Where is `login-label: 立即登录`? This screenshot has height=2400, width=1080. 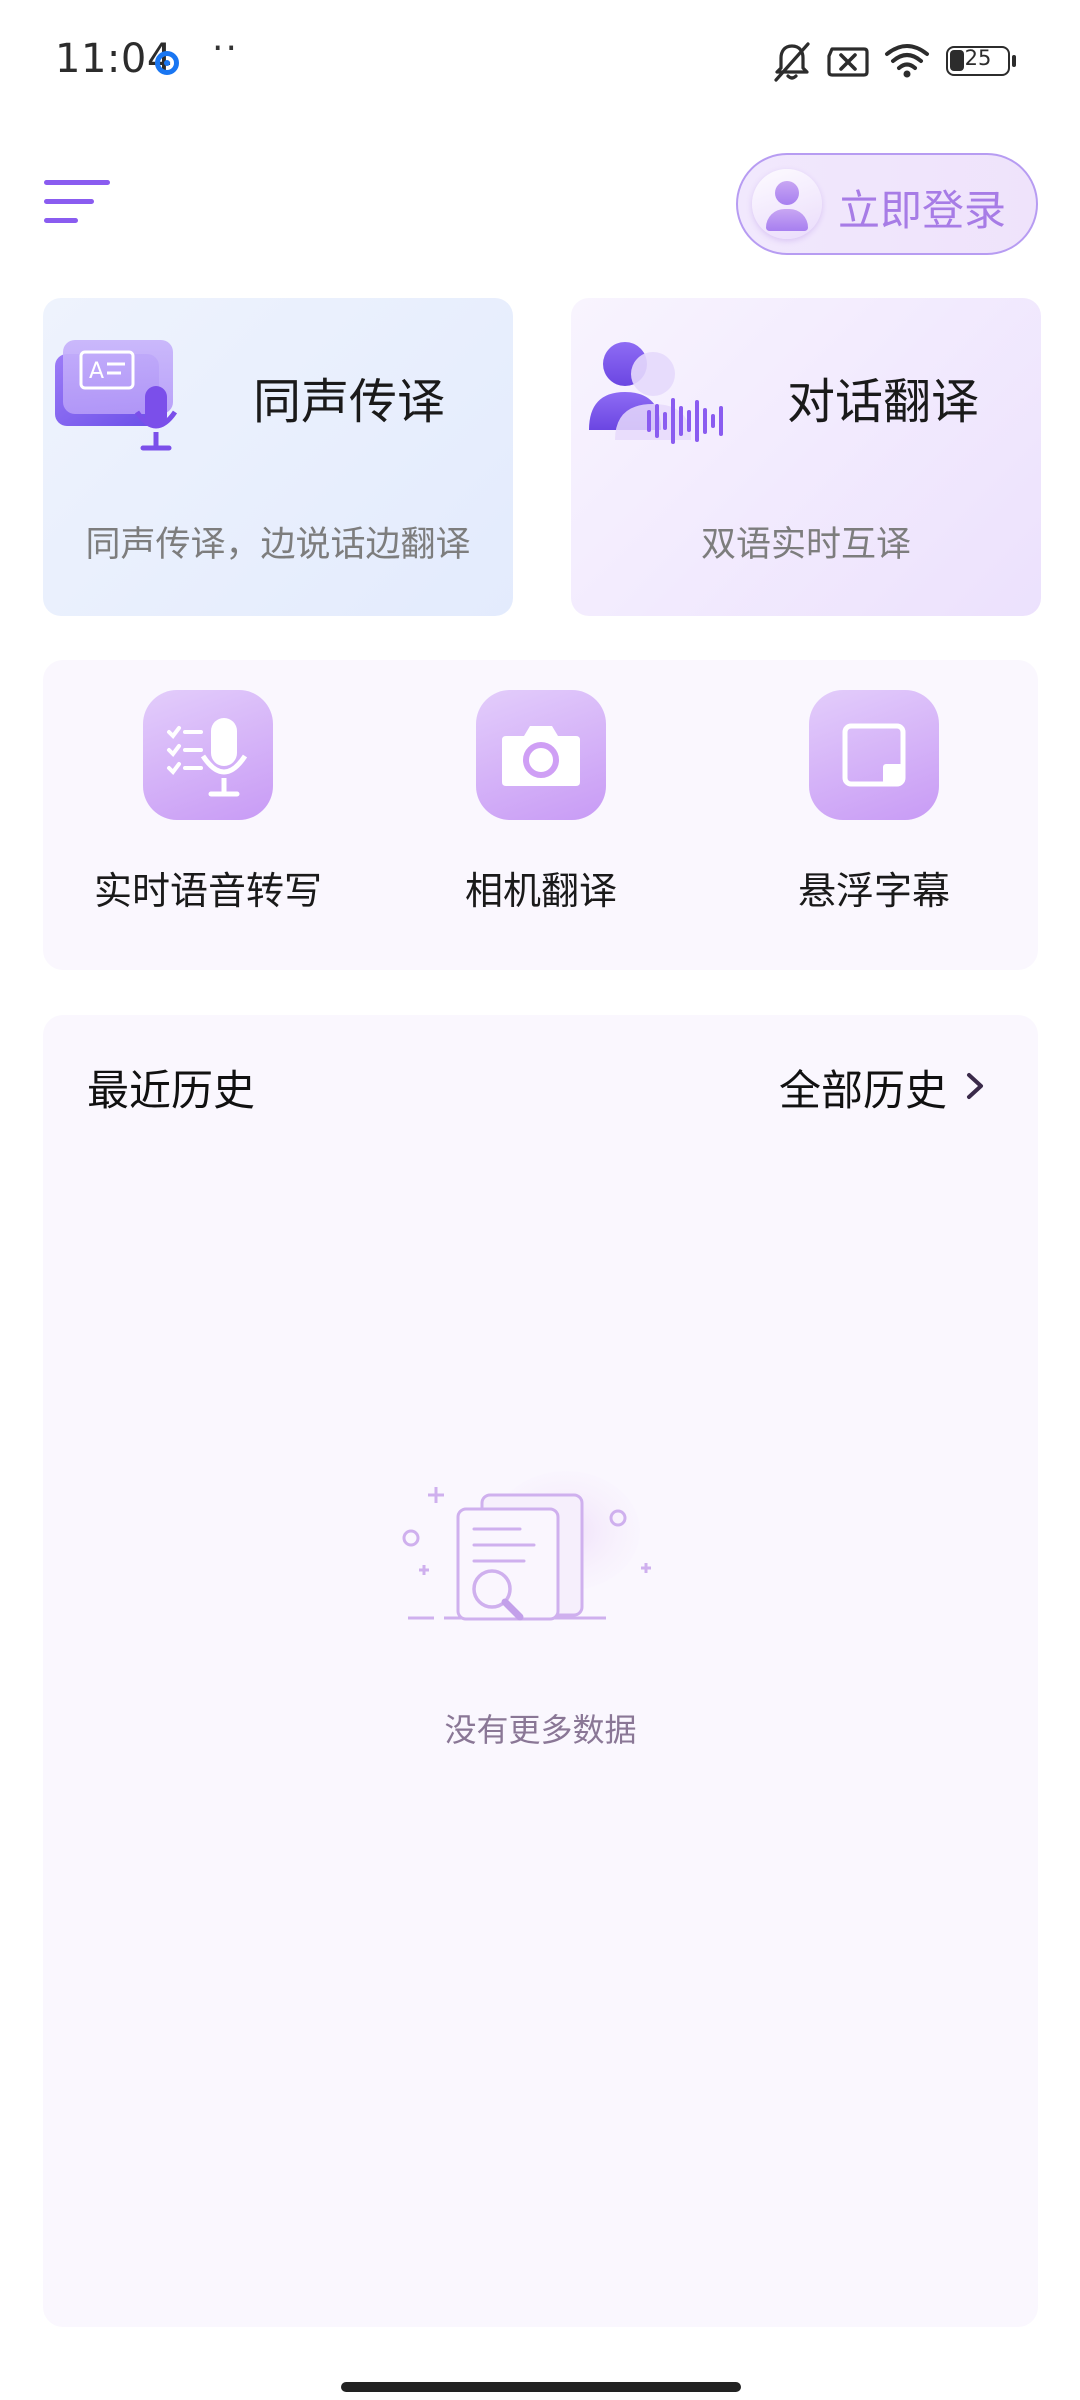 login-label: 立即登录 is located at coordinates (922, 210).